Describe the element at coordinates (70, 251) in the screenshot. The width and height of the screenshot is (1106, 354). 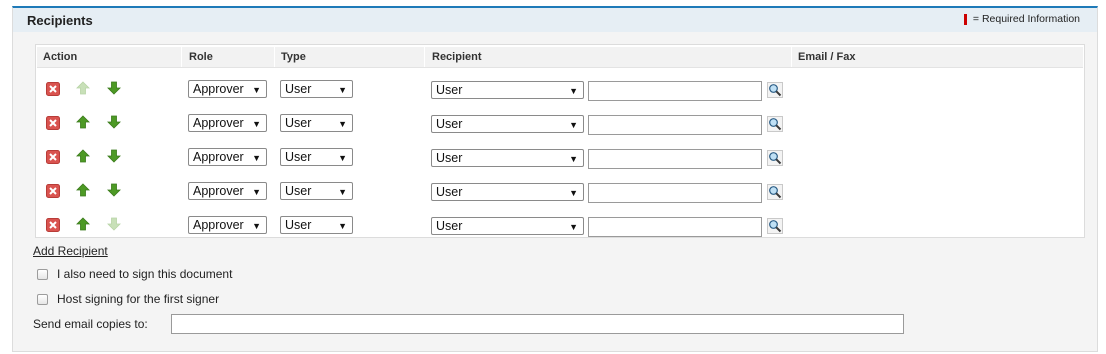
I see `add-recipient-link: Add Recipient` at that location.